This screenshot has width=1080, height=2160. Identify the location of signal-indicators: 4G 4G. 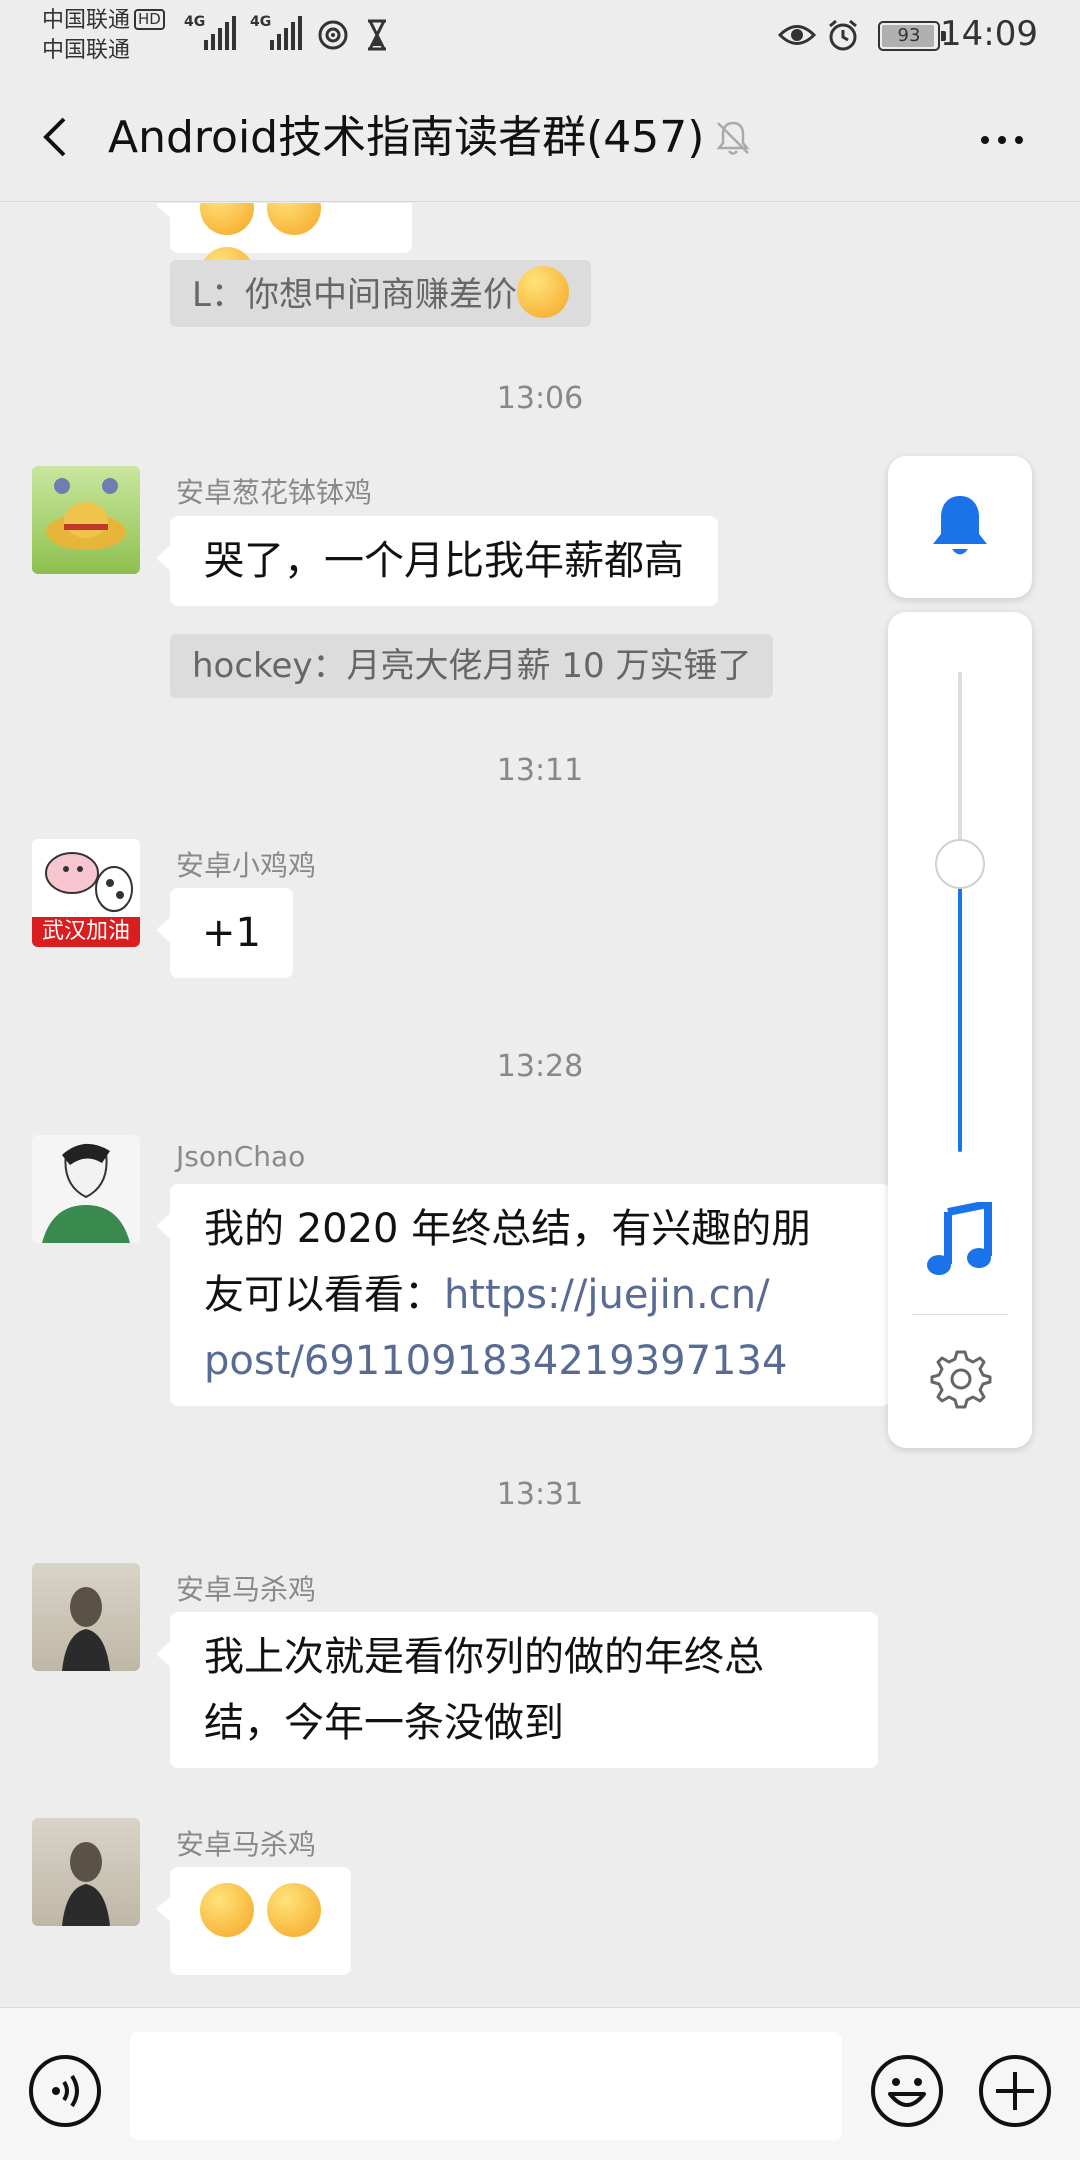
(243, 32).